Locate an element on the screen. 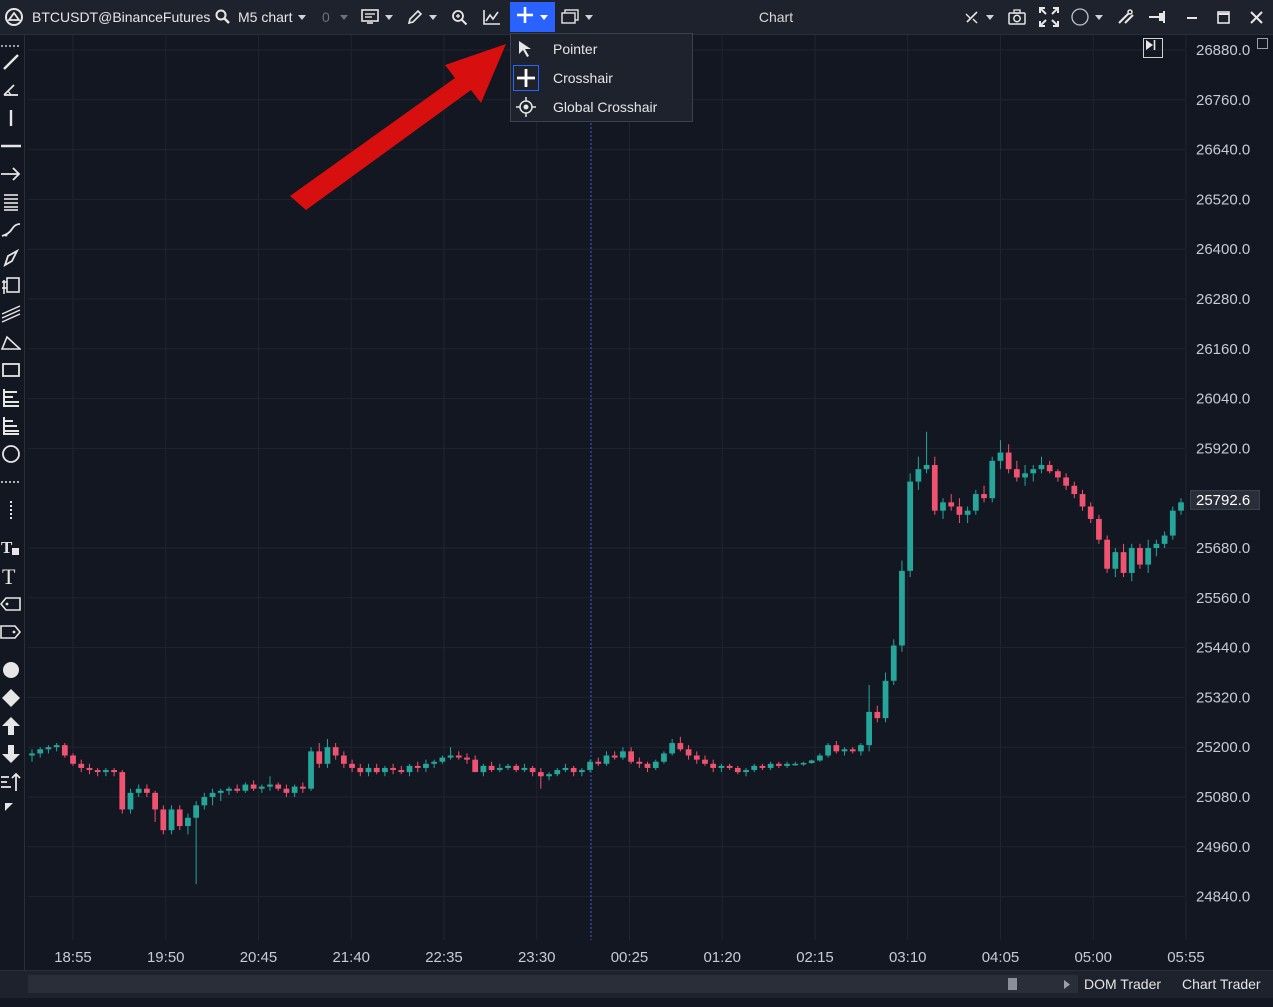 This screenshot has width=1273, height=1007. dom-trader-tab: DOM Trader is located at coordinates (1122, 984).